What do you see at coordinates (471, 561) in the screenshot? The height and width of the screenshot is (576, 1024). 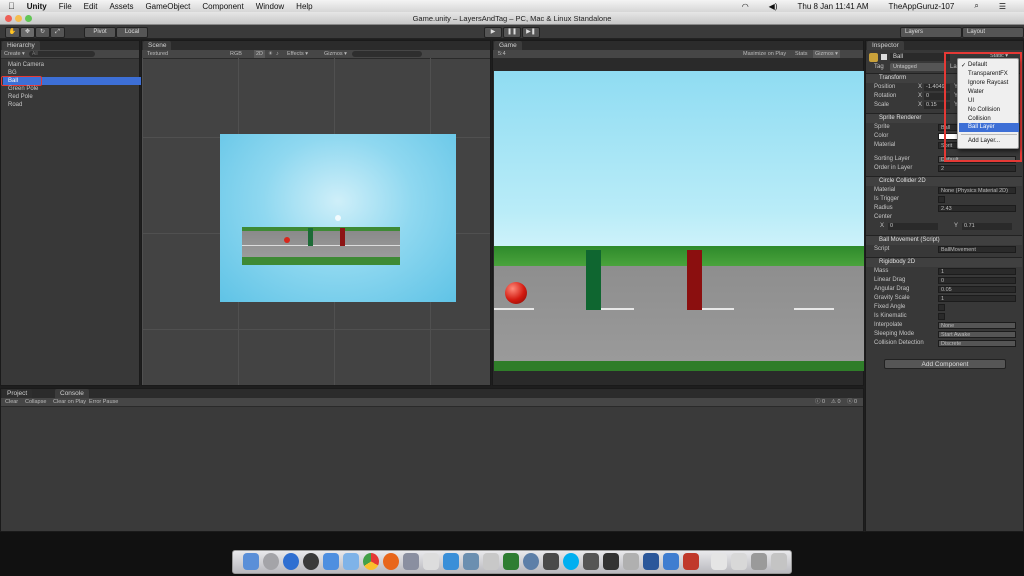 I see `photos-icon` at bounding box center [471, 561].